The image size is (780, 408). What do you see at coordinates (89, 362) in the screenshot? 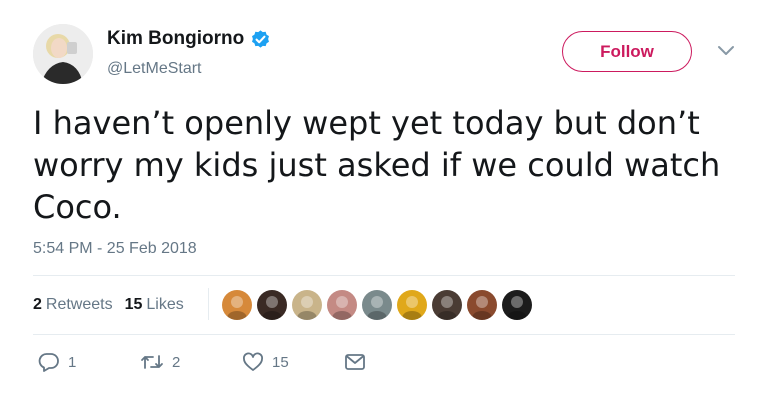
I see `reply-action: 1` at bounding box center [89, 362].